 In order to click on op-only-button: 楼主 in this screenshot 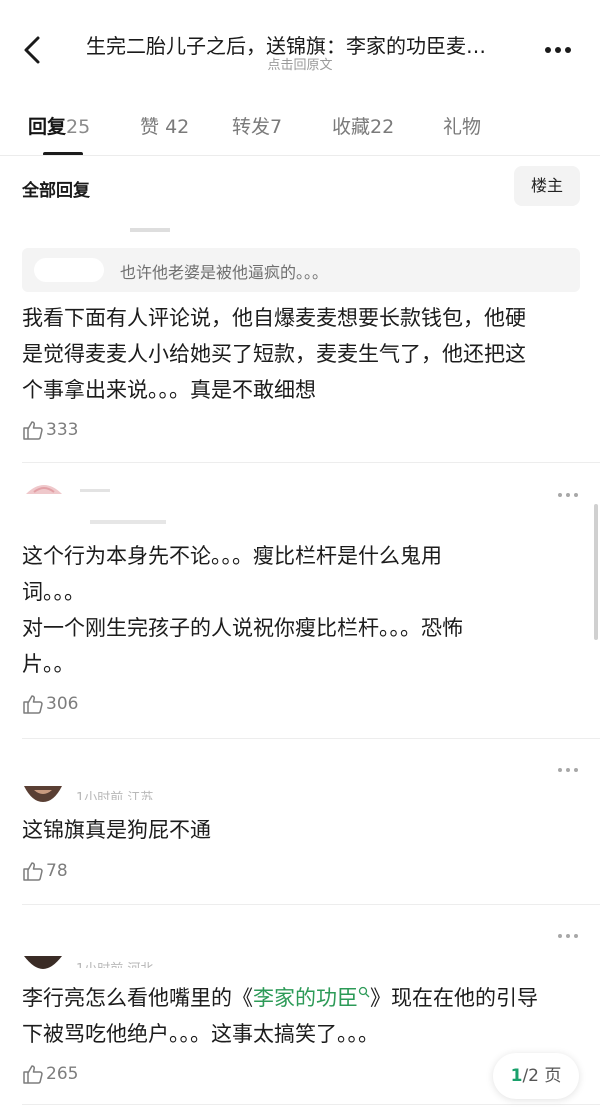, I will do `click(547, 186)`.